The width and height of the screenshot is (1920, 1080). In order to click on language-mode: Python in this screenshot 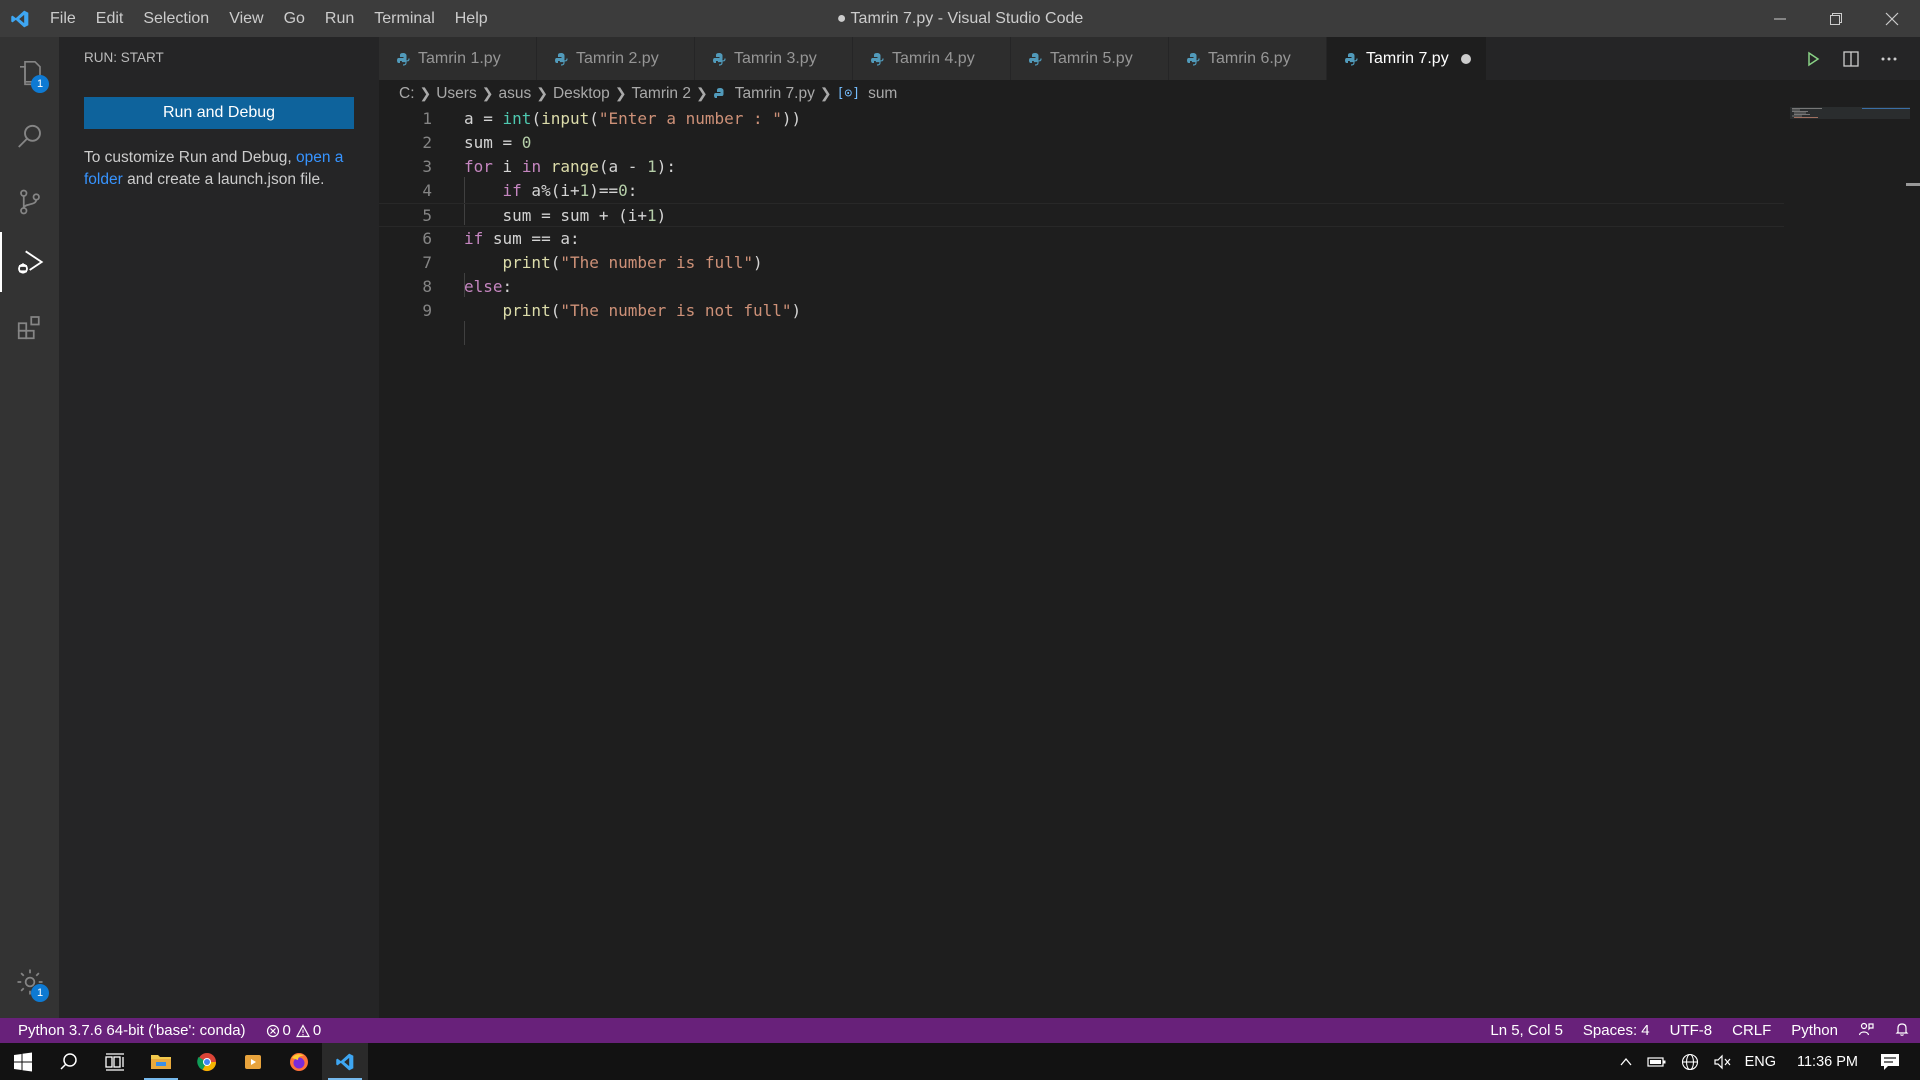, I will do `click(1814, 1030)`.